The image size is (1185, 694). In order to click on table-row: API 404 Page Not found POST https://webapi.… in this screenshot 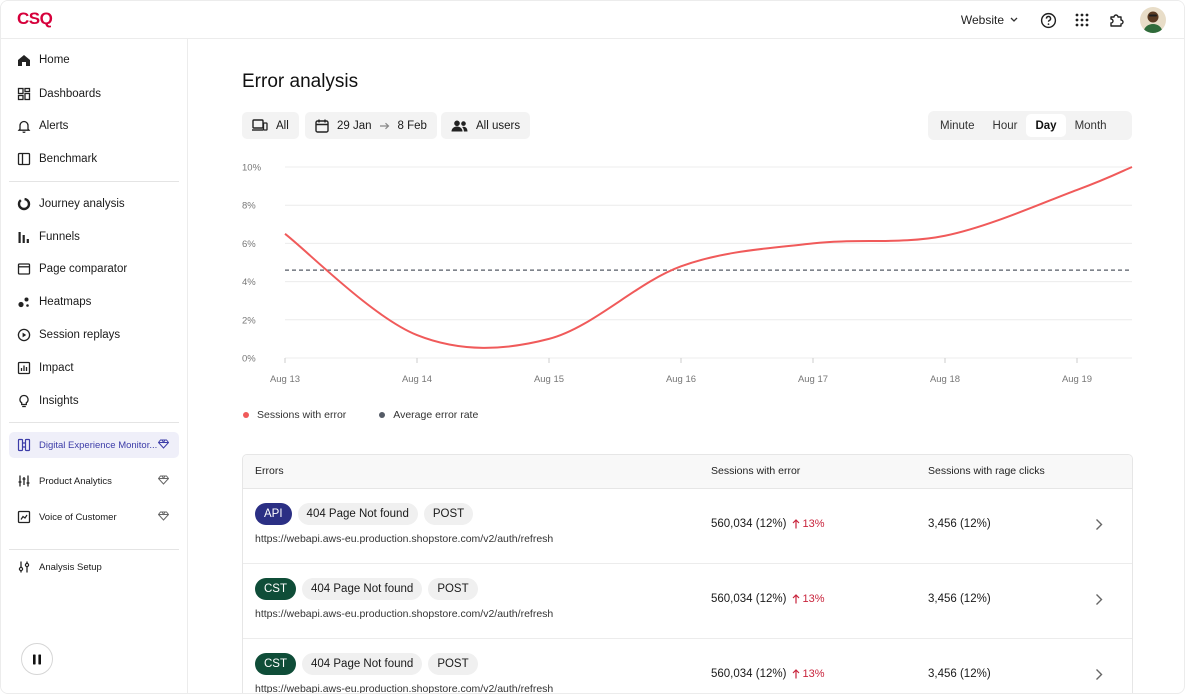, I will do `click(687, 526)`.